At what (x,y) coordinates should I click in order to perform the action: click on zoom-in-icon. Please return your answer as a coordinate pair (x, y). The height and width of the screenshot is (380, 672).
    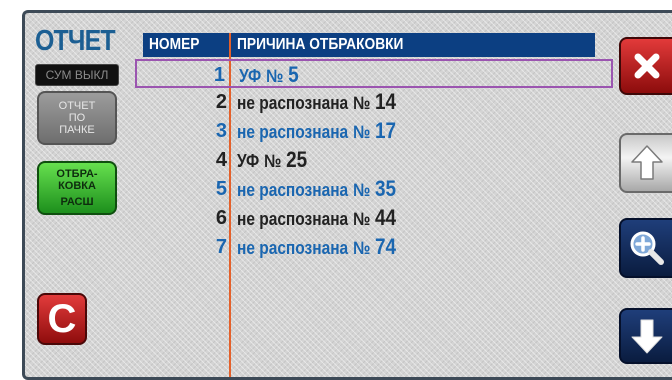
    Looking at the image, I should click on (647, 248).